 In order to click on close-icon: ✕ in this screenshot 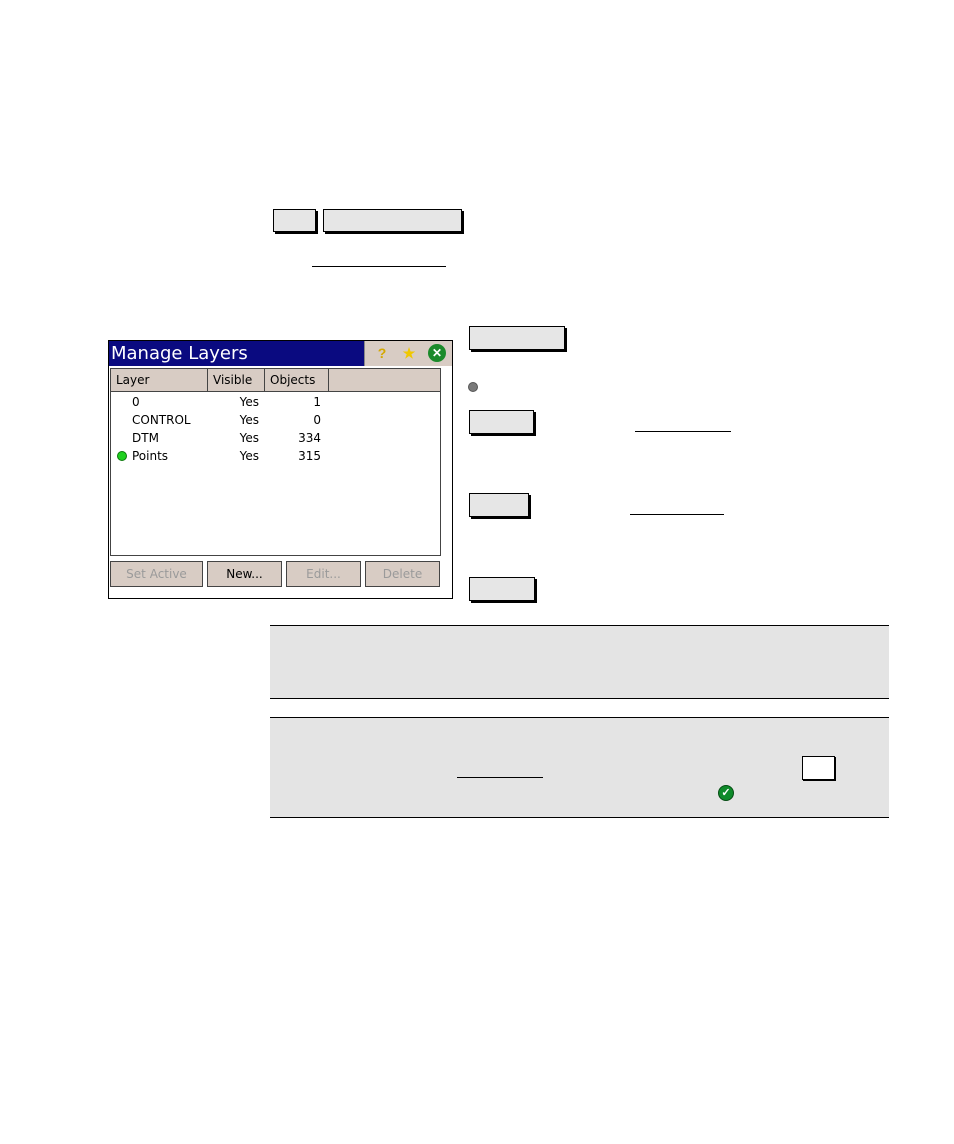, I will do `click(437, 353)`.